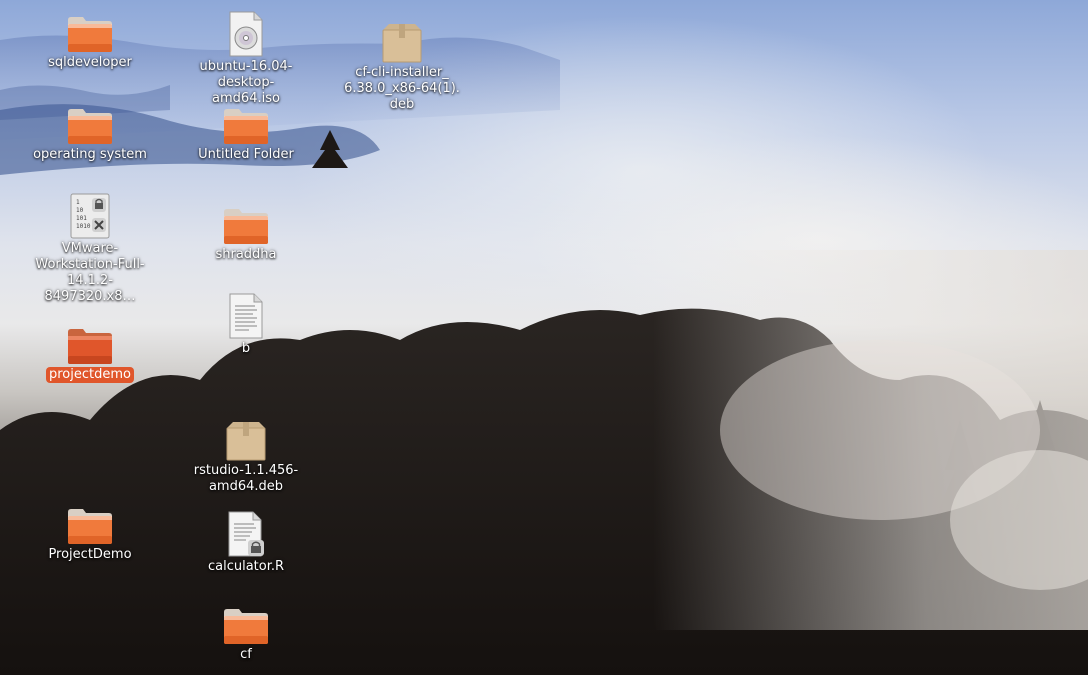 The image size is (1088, 675). I want to click on desktop-icon-ProjectDemo: ProjectDemo, so click(90, 529).